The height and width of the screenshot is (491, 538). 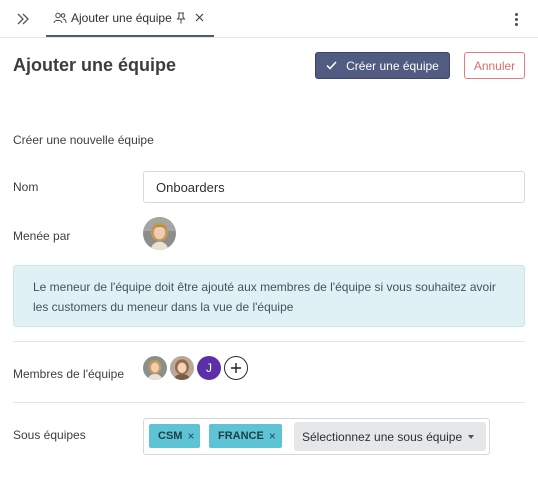 What do you see at coordinates (23, 19) in the screenshot?
I see `expand-sidebar-icon` at bounding box center [23, 19].